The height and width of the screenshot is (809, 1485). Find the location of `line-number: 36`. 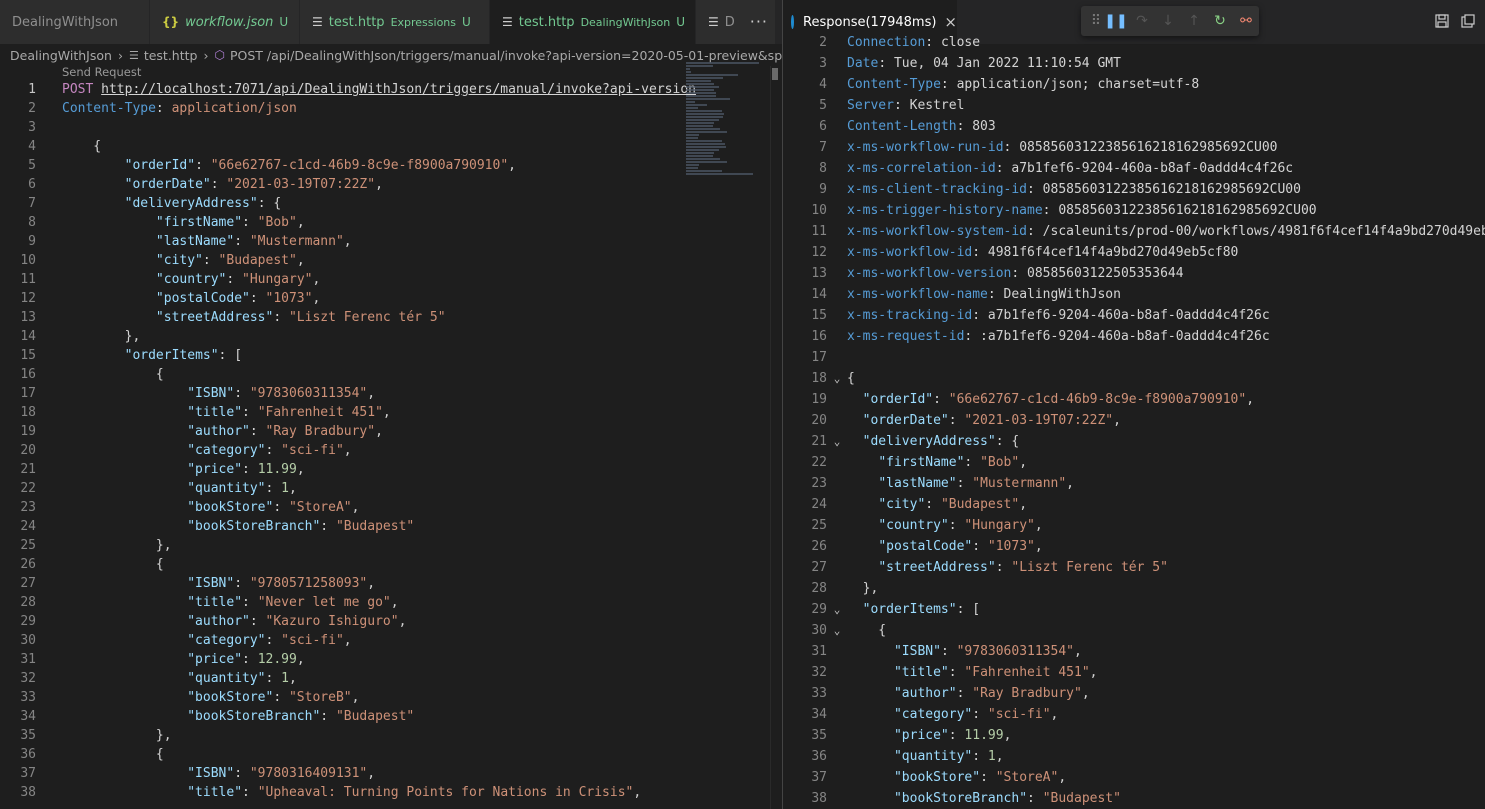

line-number: 36 is located at coordinates (28, 754).